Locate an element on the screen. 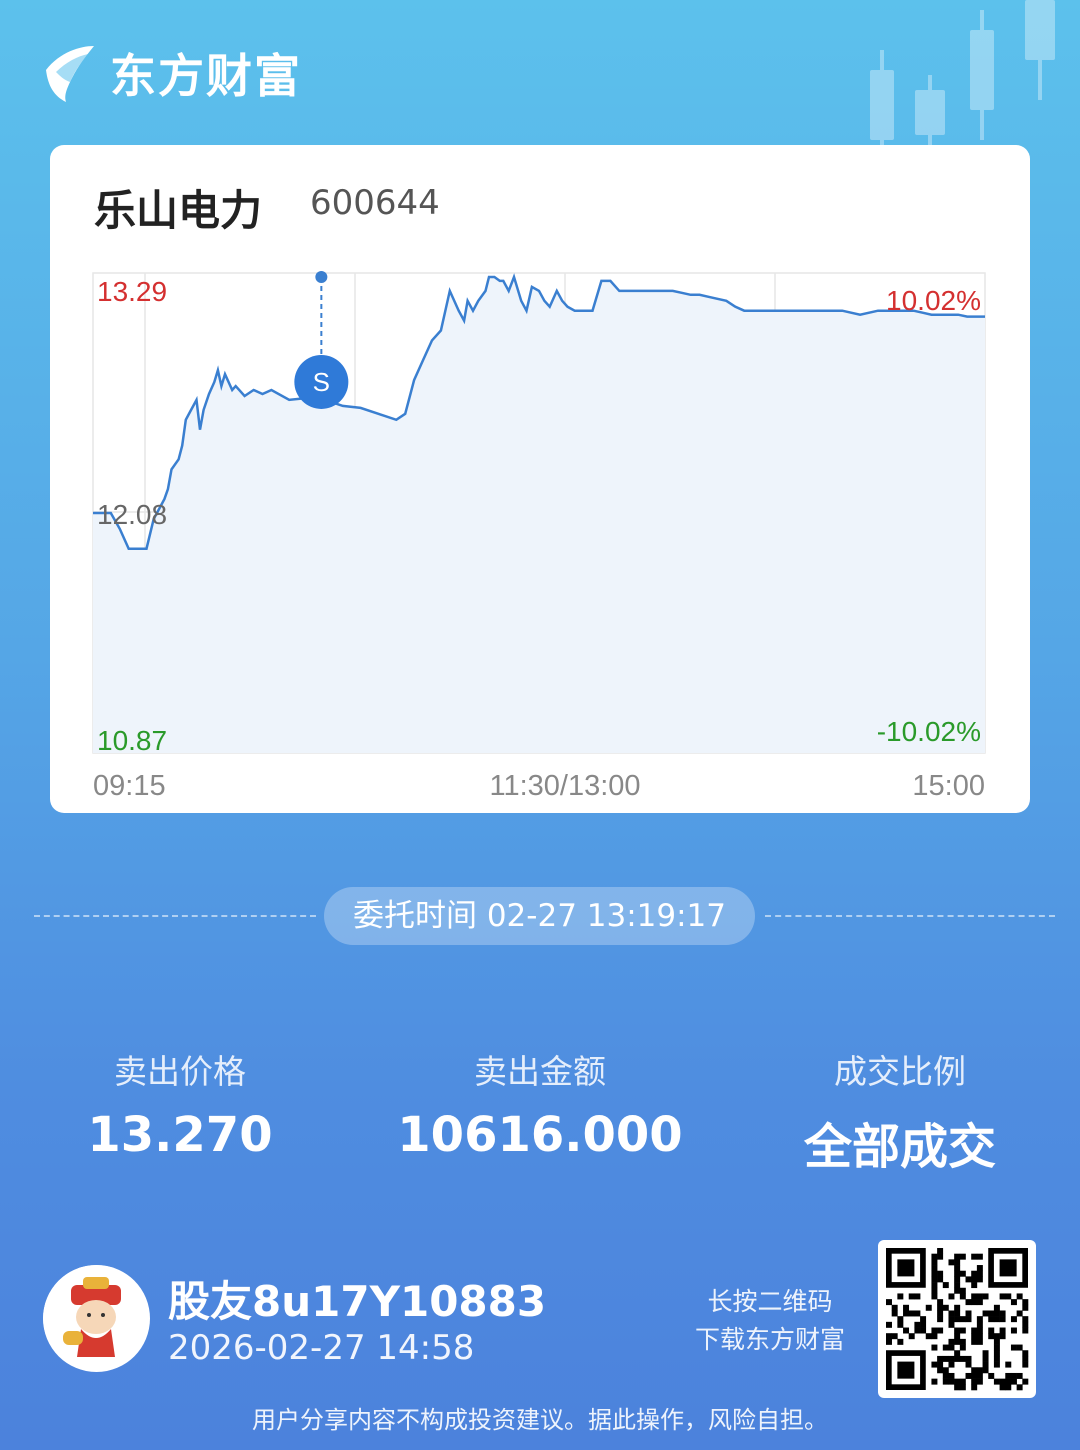 Image resolution: width=1080 pixels, height=1450 pixels. qr-hint-line1: 长按二维码 is located at coordinates (770, 1301).